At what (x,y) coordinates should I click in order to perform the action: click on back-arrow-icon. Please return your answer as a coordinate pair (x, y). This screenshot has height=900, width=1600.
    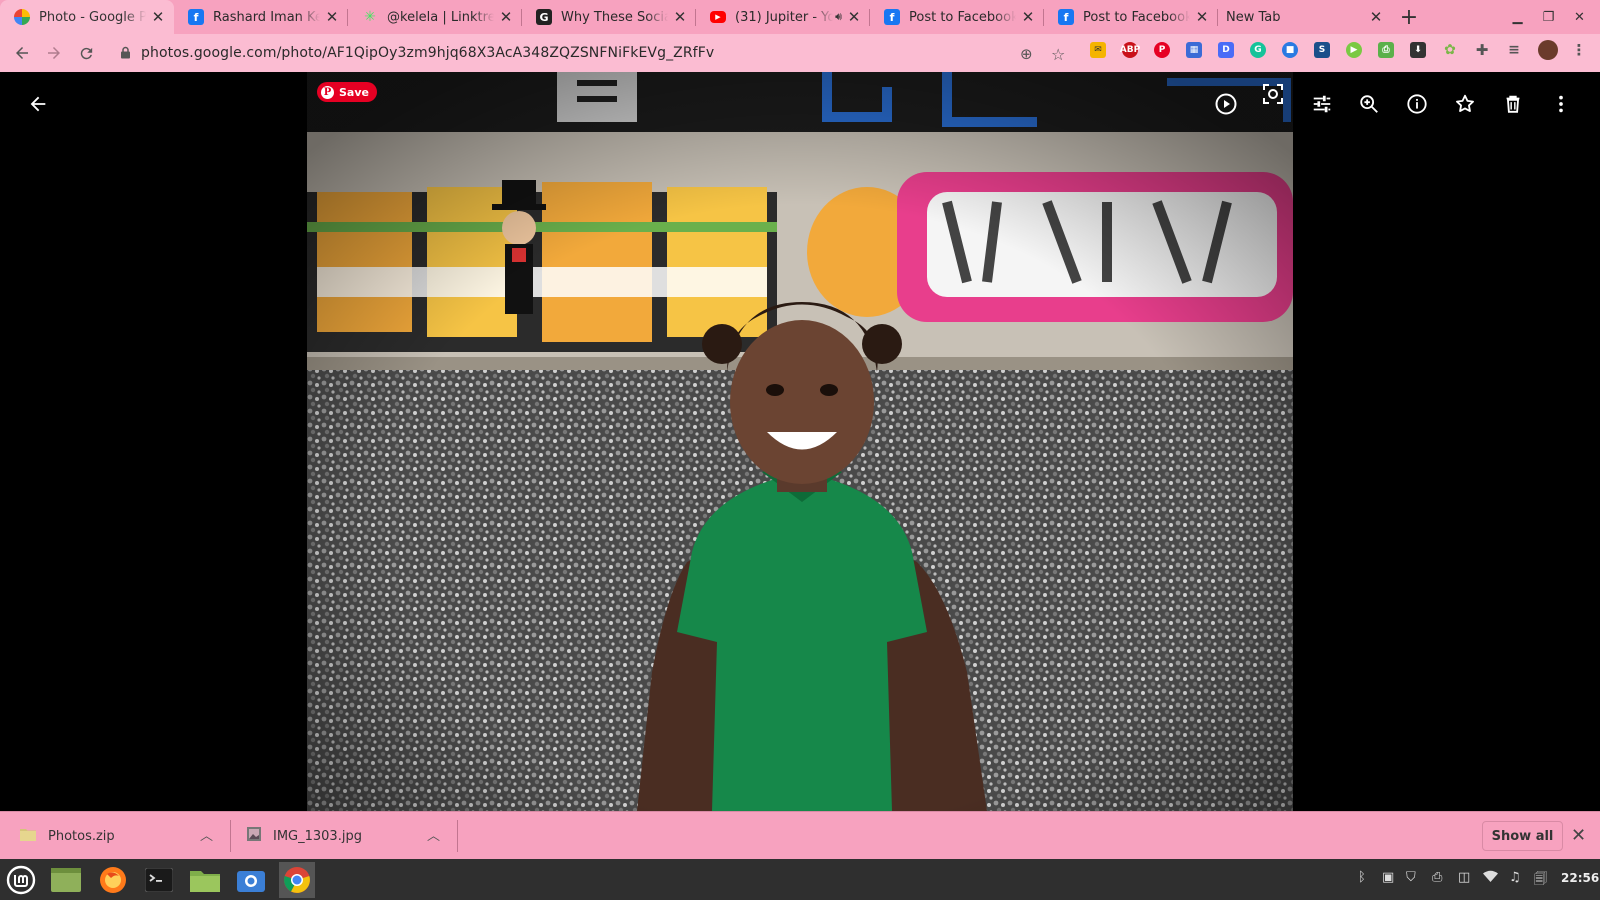
    Looking at the image, I should click on (38, 104).